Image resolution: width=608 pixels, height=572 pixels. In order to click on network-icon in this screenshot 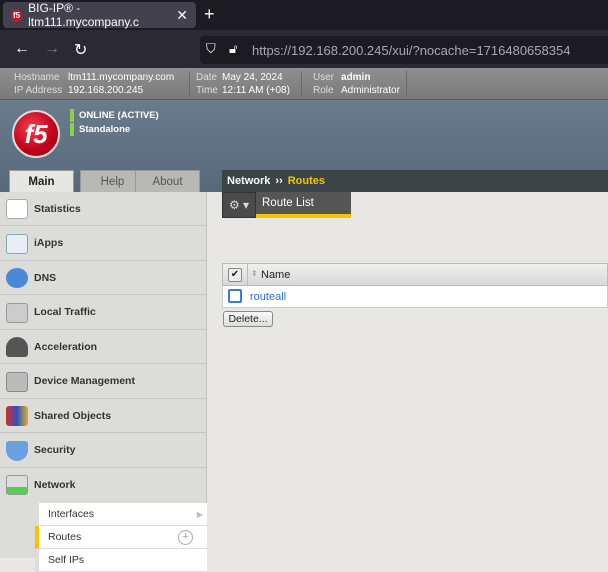, I will do `click(17, 485)`.